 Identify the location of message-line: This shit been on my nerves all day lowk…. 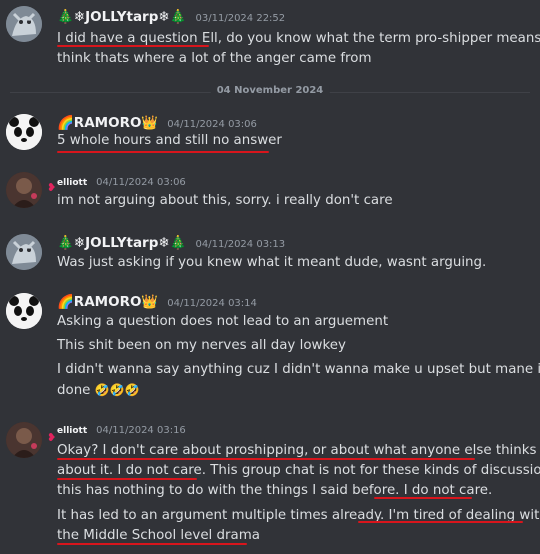
(201, 345).